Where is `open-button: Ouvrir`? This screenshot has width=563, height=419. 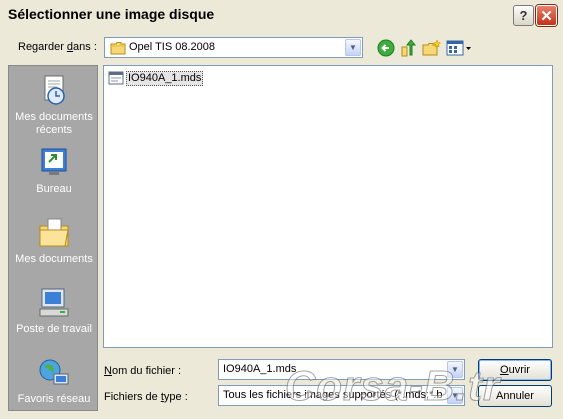 open-button: Ouvrir is located at coordinates (515, 370).